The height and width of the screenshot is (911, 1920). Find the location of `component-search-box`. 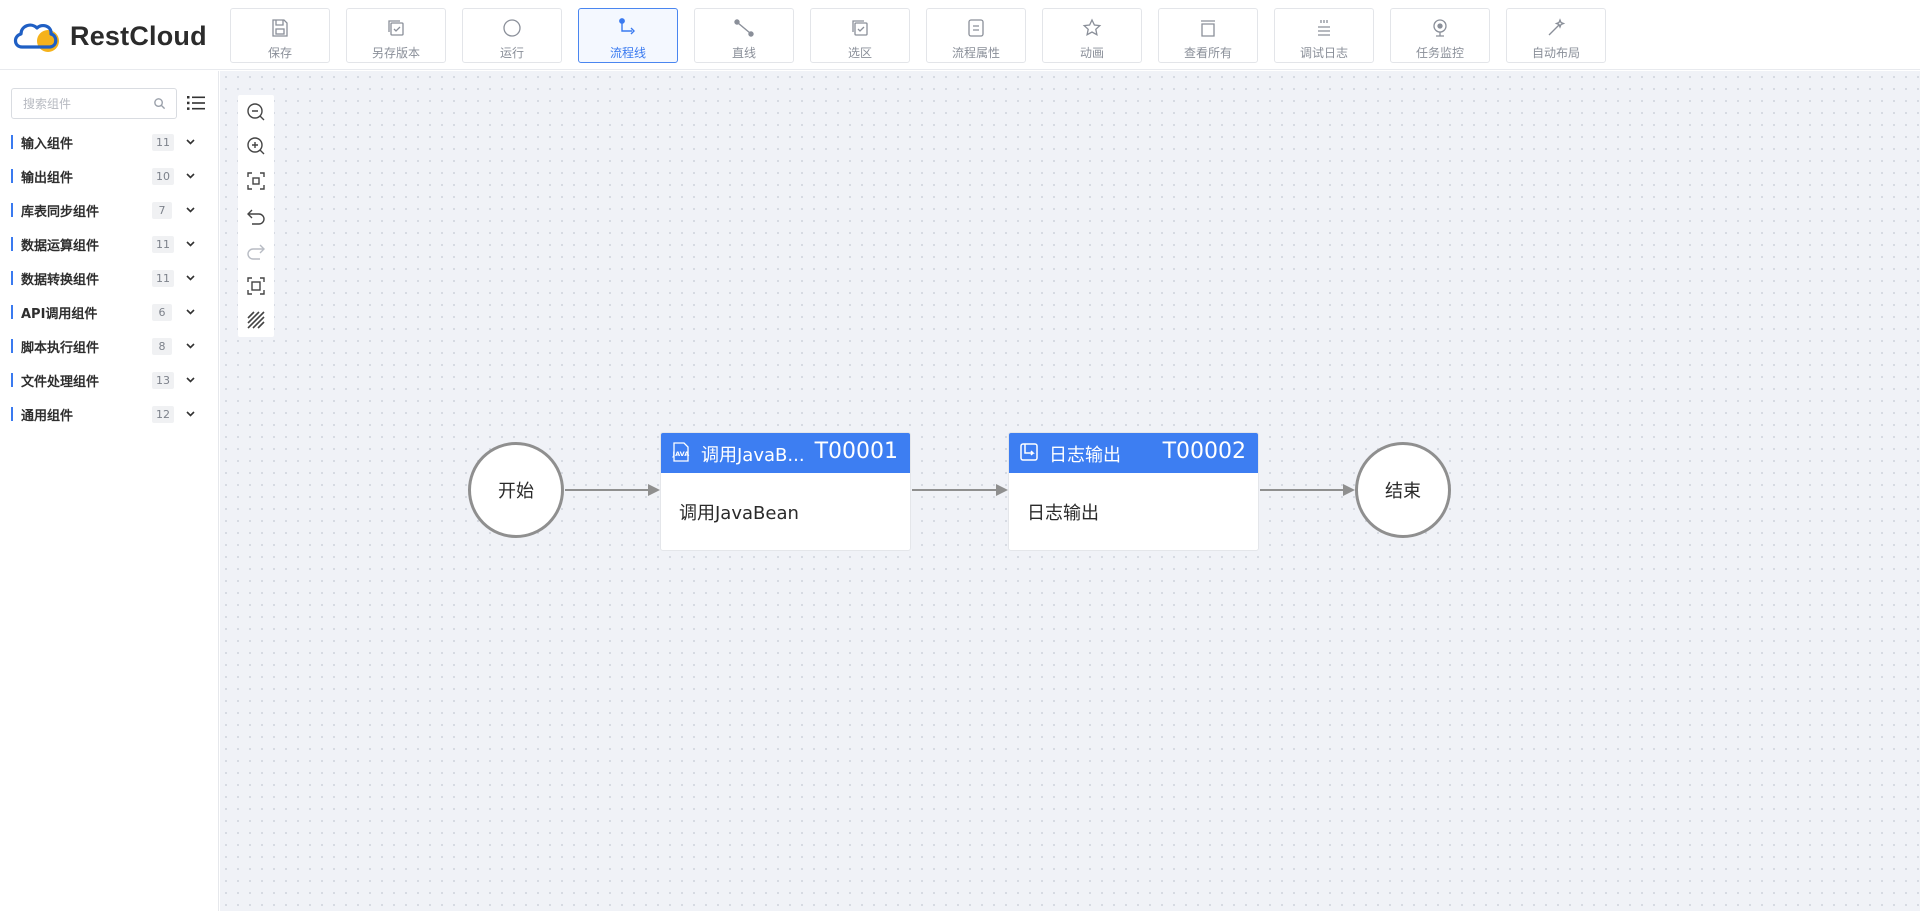

component-search-box is located at coordinates (94, 103).